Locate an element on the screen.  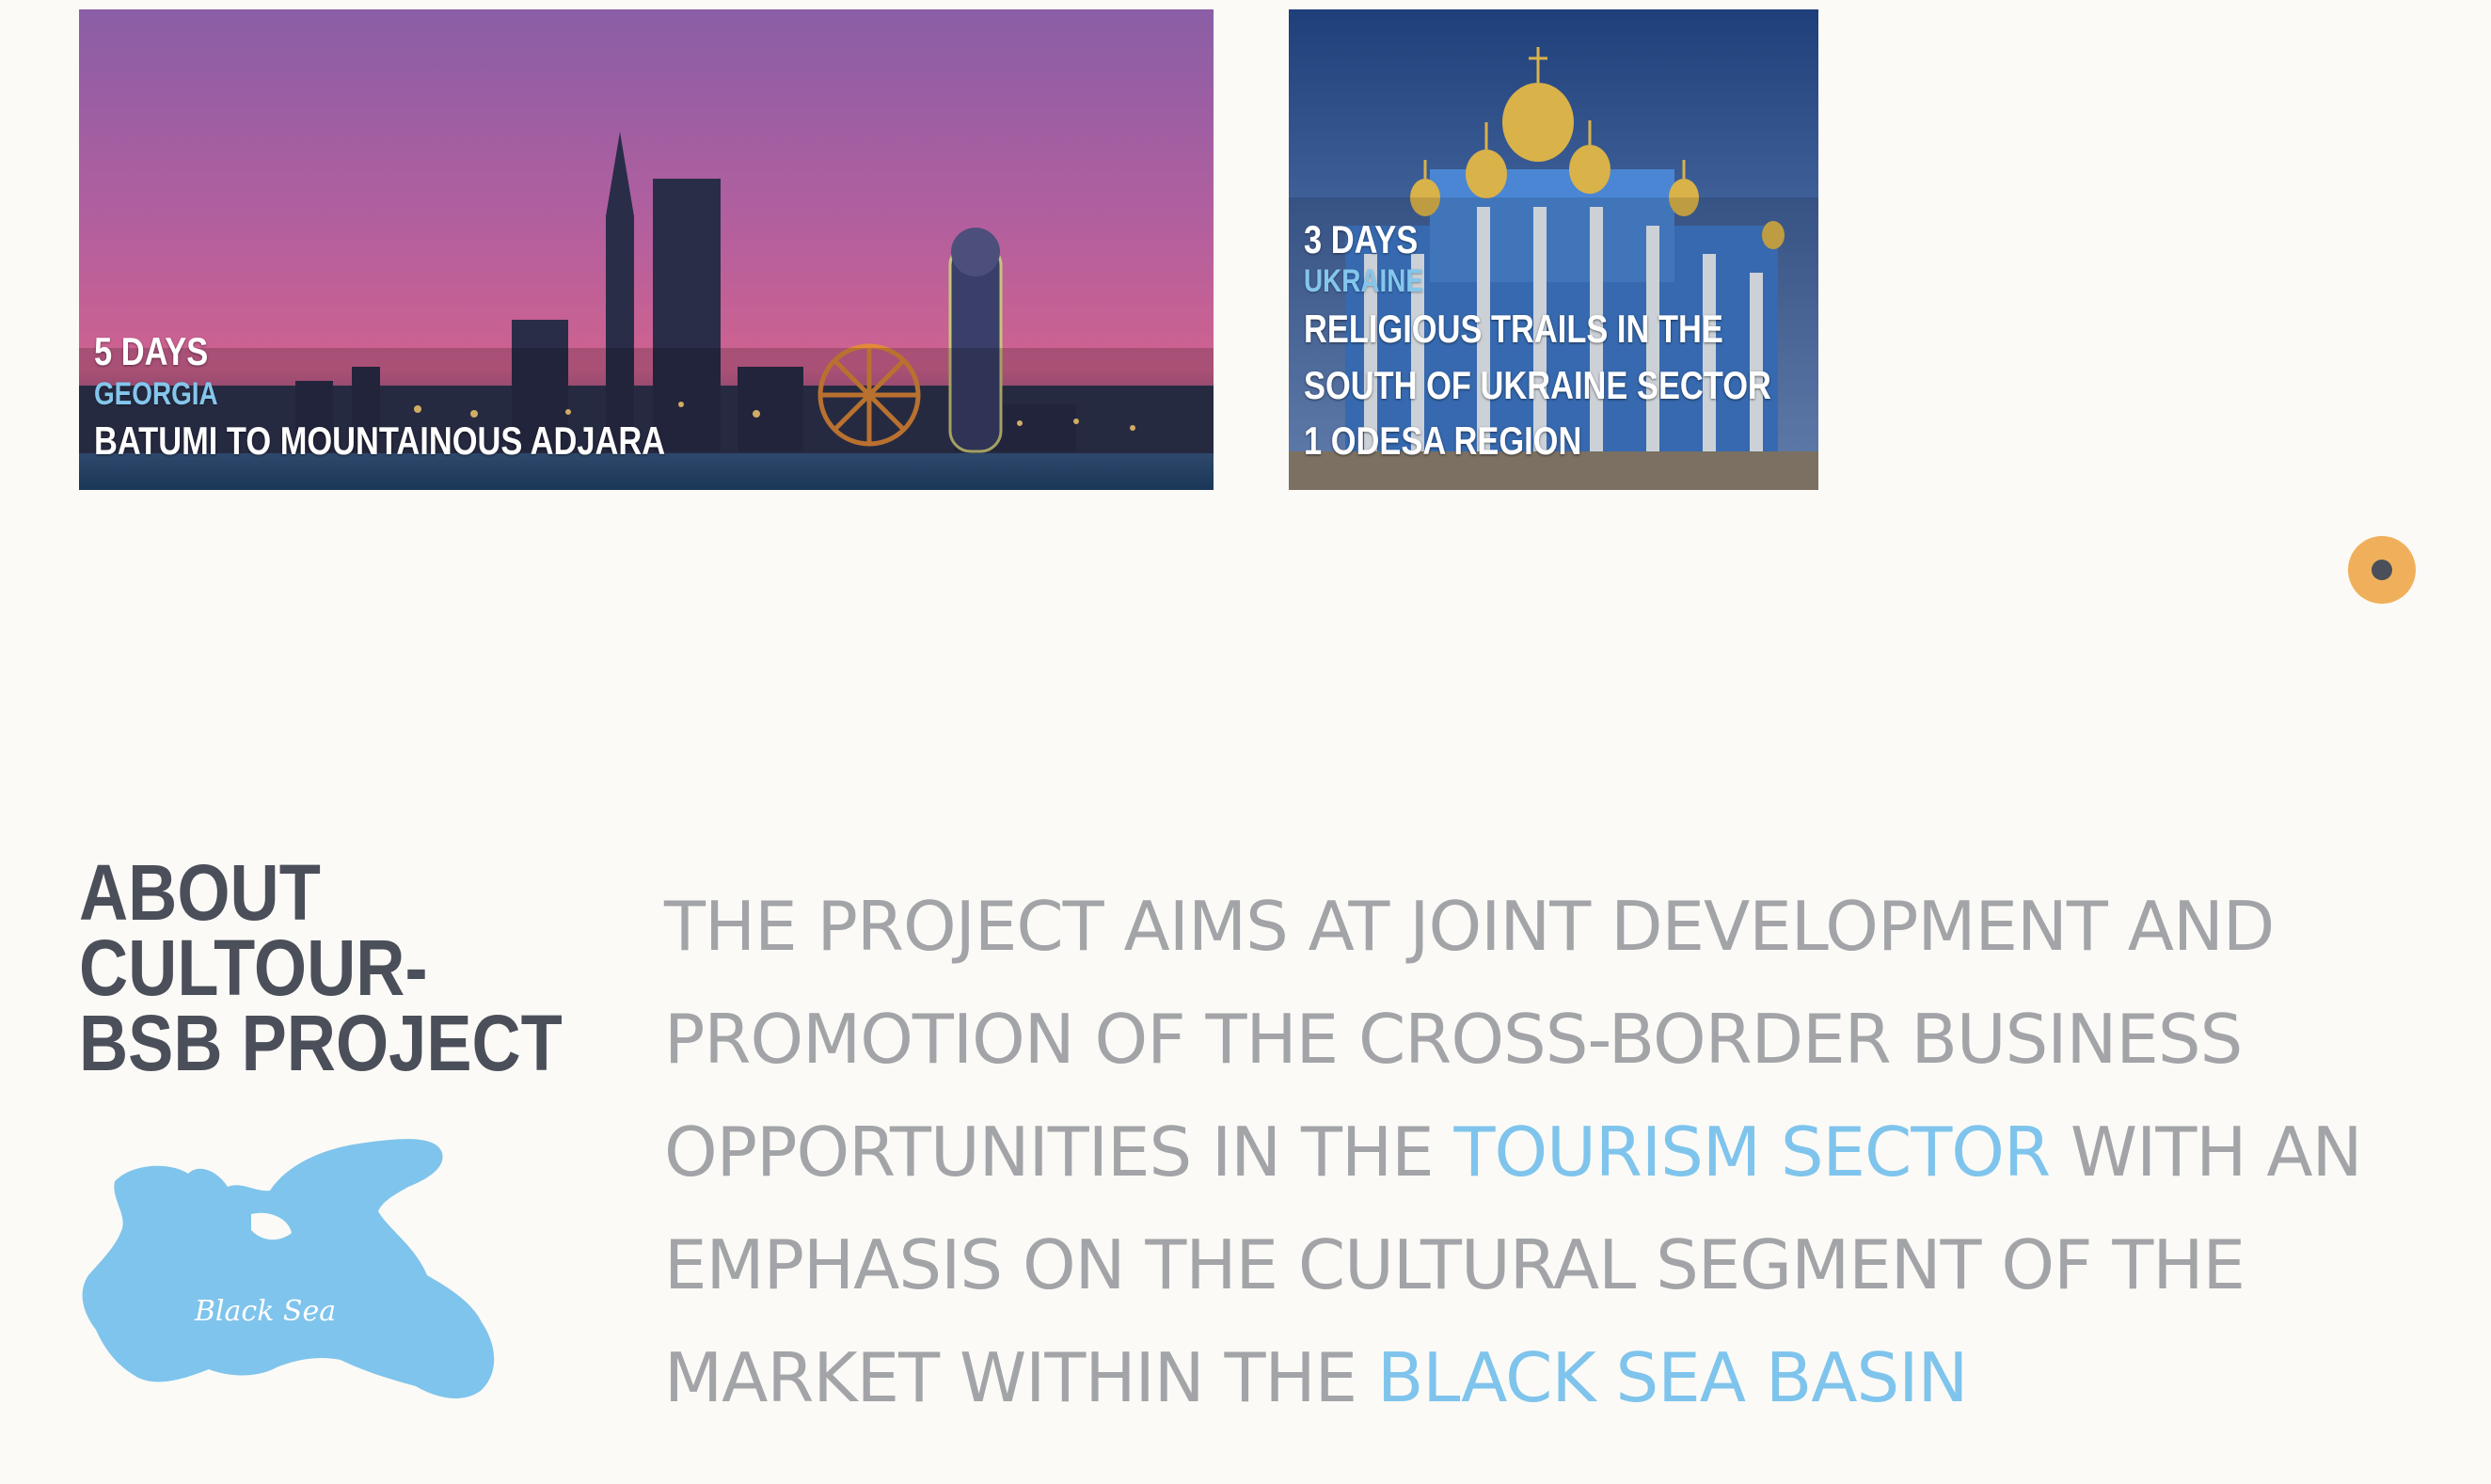
circle-dot-icon is located at coordinates (2382, 570).